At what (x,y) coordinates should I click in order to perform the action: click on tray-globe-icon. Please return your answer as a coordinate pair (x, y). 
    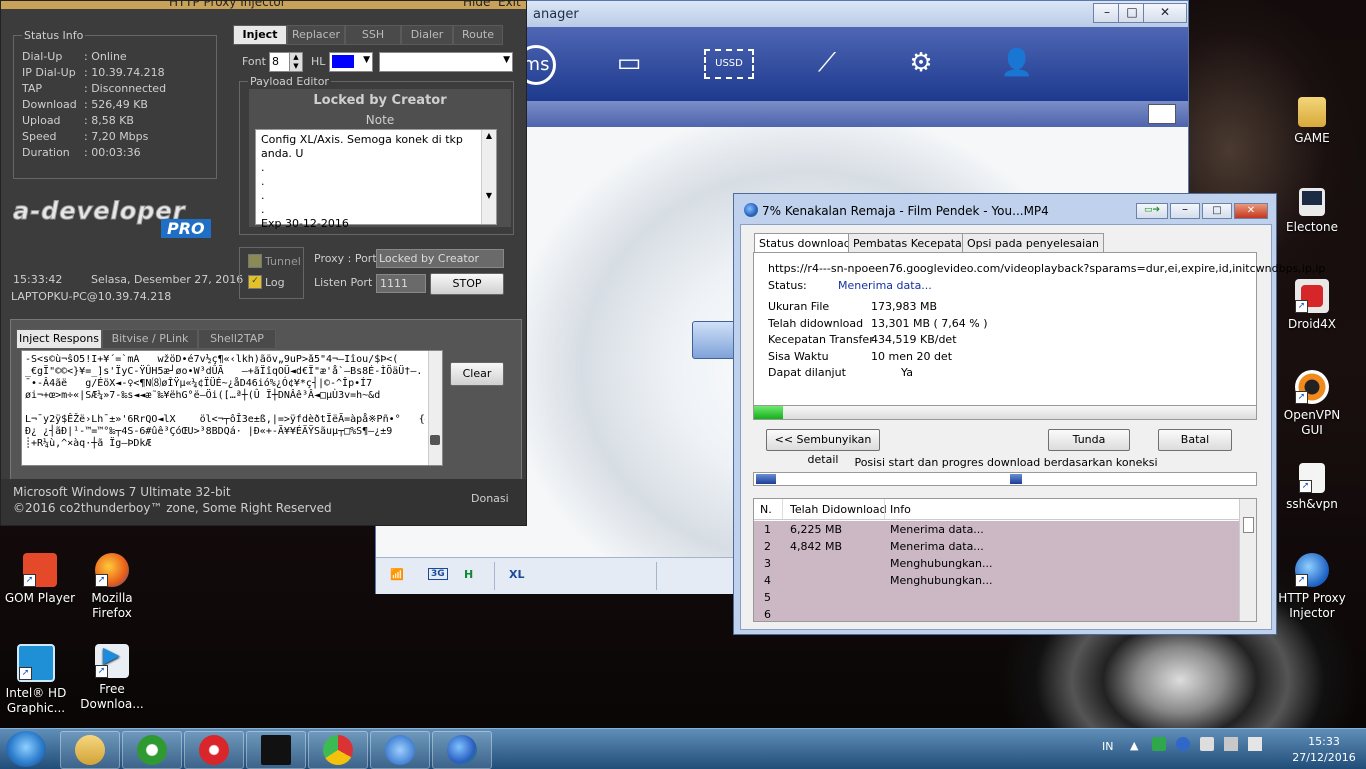
    Looking at the image, I should click on (1183, 744).